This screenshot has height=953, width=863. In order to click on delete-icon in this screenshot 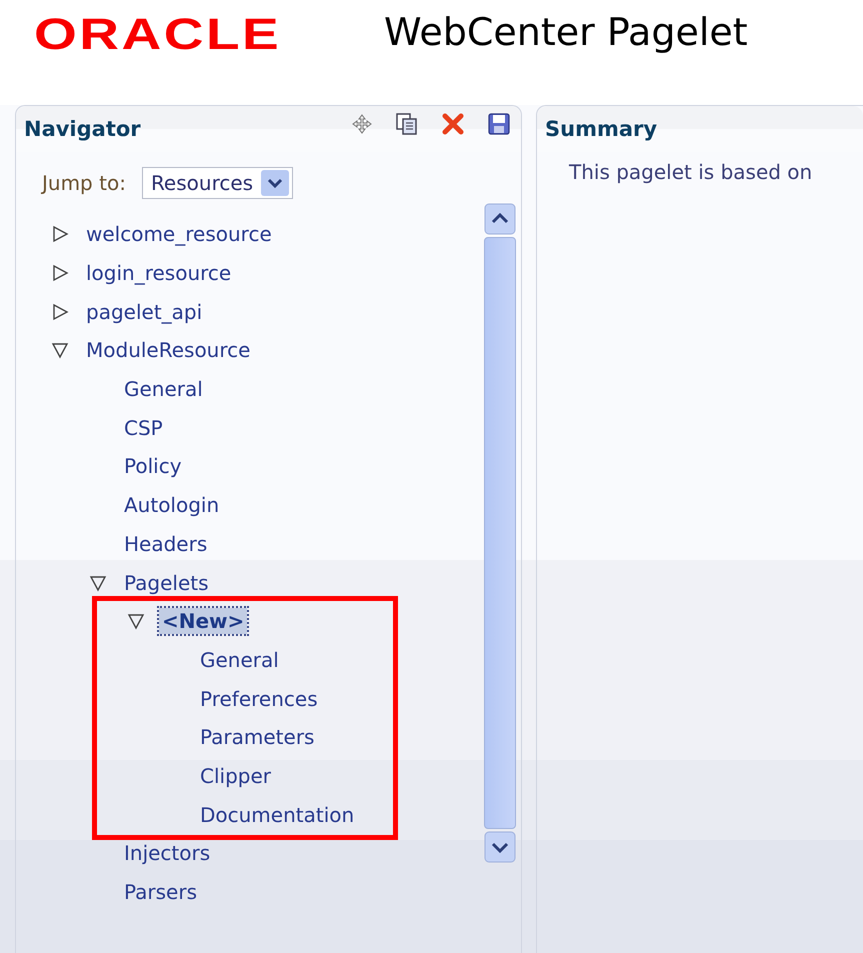, I will do `click(453, 124)`.